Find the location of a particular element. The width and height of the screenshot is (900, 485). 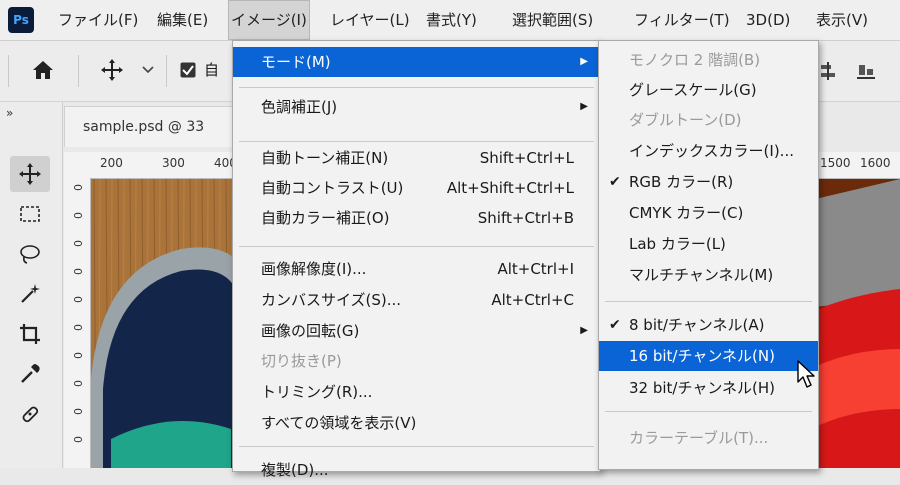

menu-item-label: 自動カラー補正(O) is located at coordinates (325, 218).